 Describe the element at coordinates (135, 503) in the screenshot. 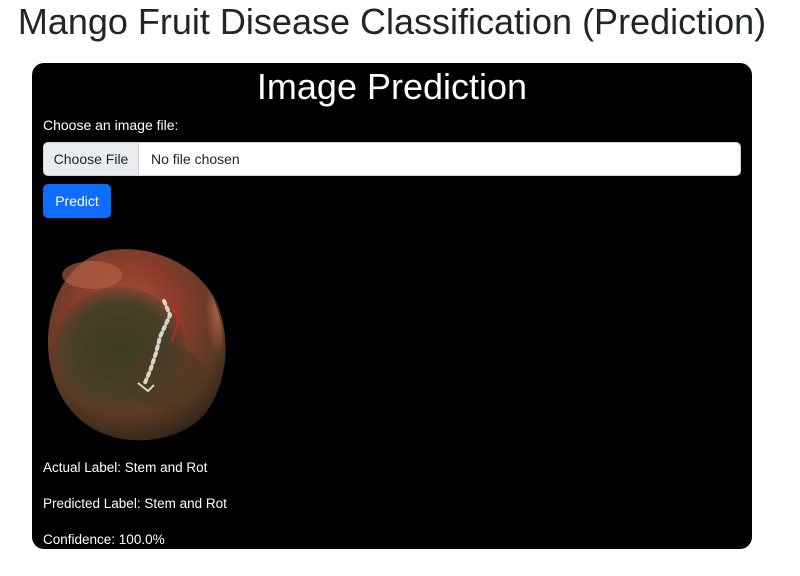

I see `predicted-label-text: Predicted Label: Stem and Rot` at that location.